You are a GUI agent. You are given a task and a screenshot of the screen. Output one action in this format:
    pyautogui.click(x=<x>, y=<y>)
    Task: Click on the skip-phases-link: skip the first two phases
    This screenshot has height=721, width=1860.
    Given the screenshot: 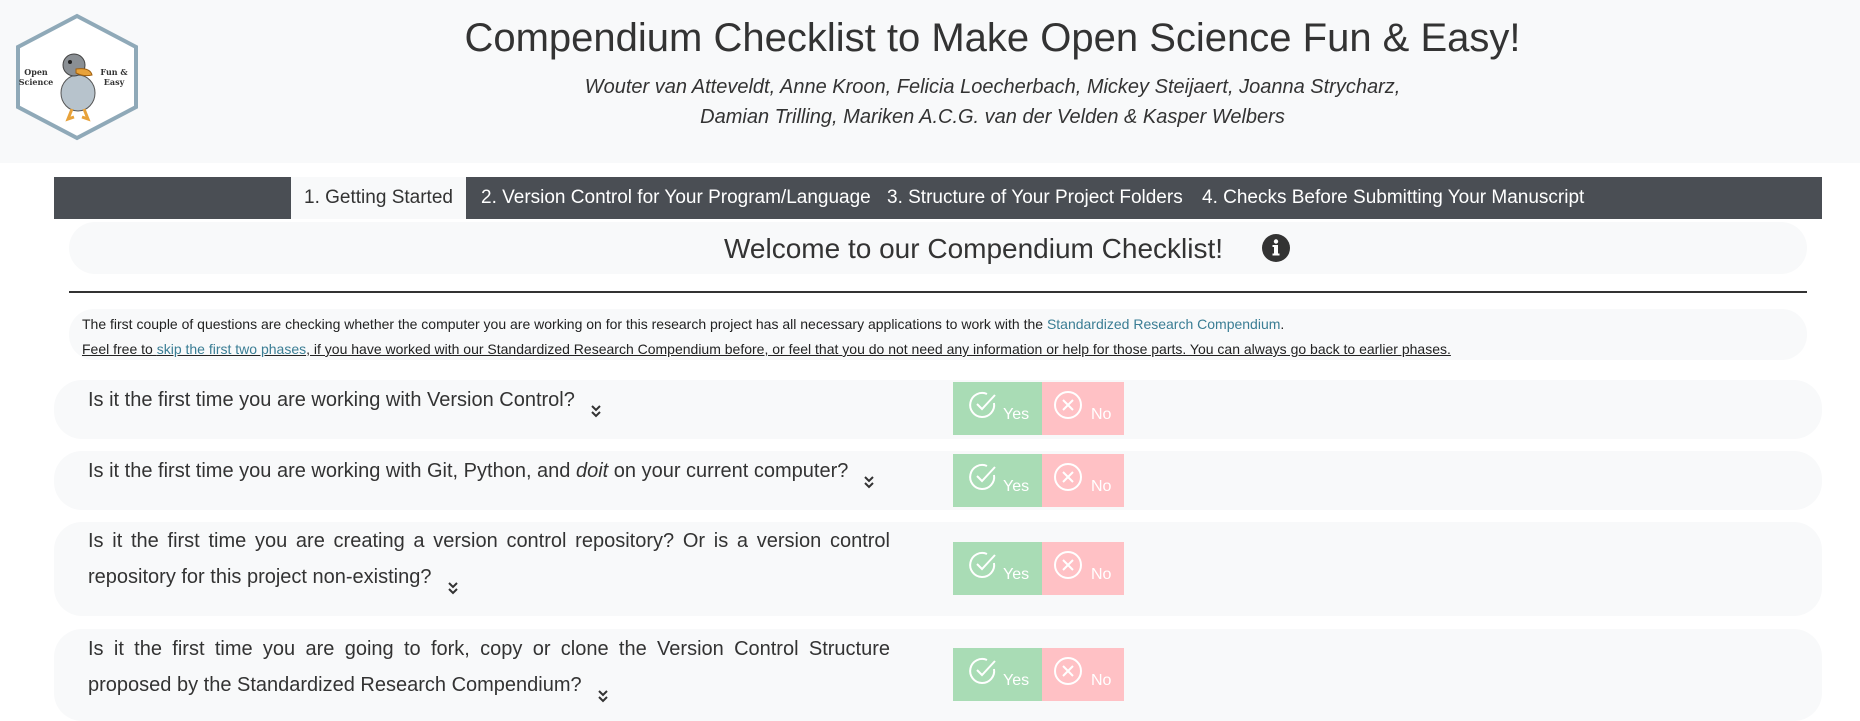 What is the action you would take?
    pyautogui.click(x=231, y=349)
    